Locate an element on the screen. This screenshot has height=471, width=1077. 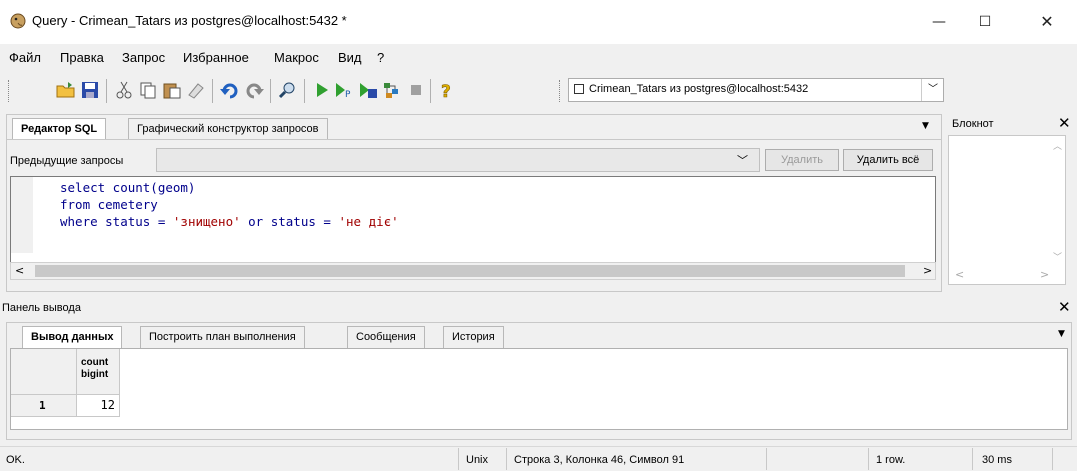
status-cursor-position: Строка 3, Колонка 46, Символ 91 is located at coordinates (599, 460).